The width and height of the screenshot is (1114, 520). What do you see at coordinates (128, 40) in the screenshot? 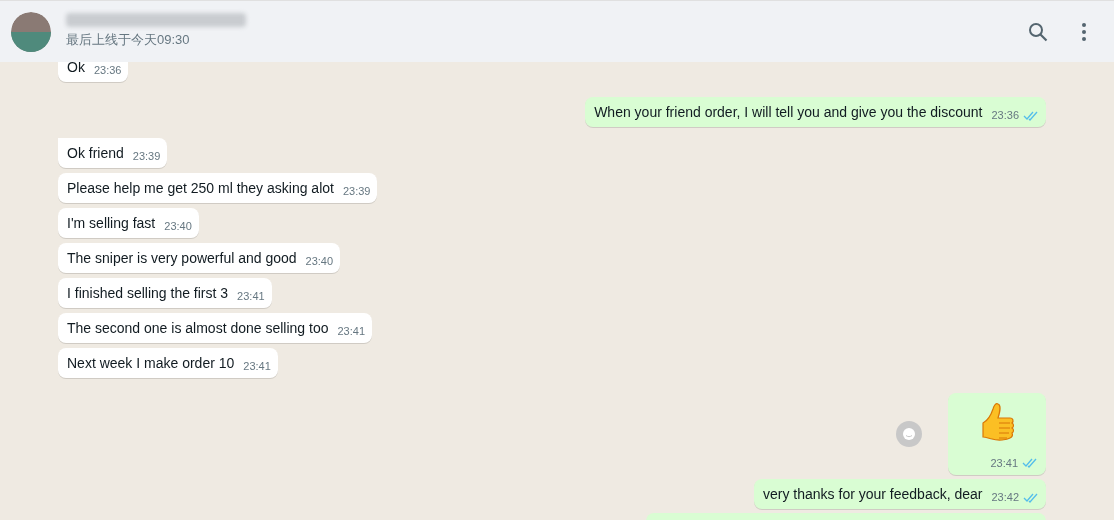
I see `last-seen-status: 最后上线于今天09:30` at bounding box center [128, 40].